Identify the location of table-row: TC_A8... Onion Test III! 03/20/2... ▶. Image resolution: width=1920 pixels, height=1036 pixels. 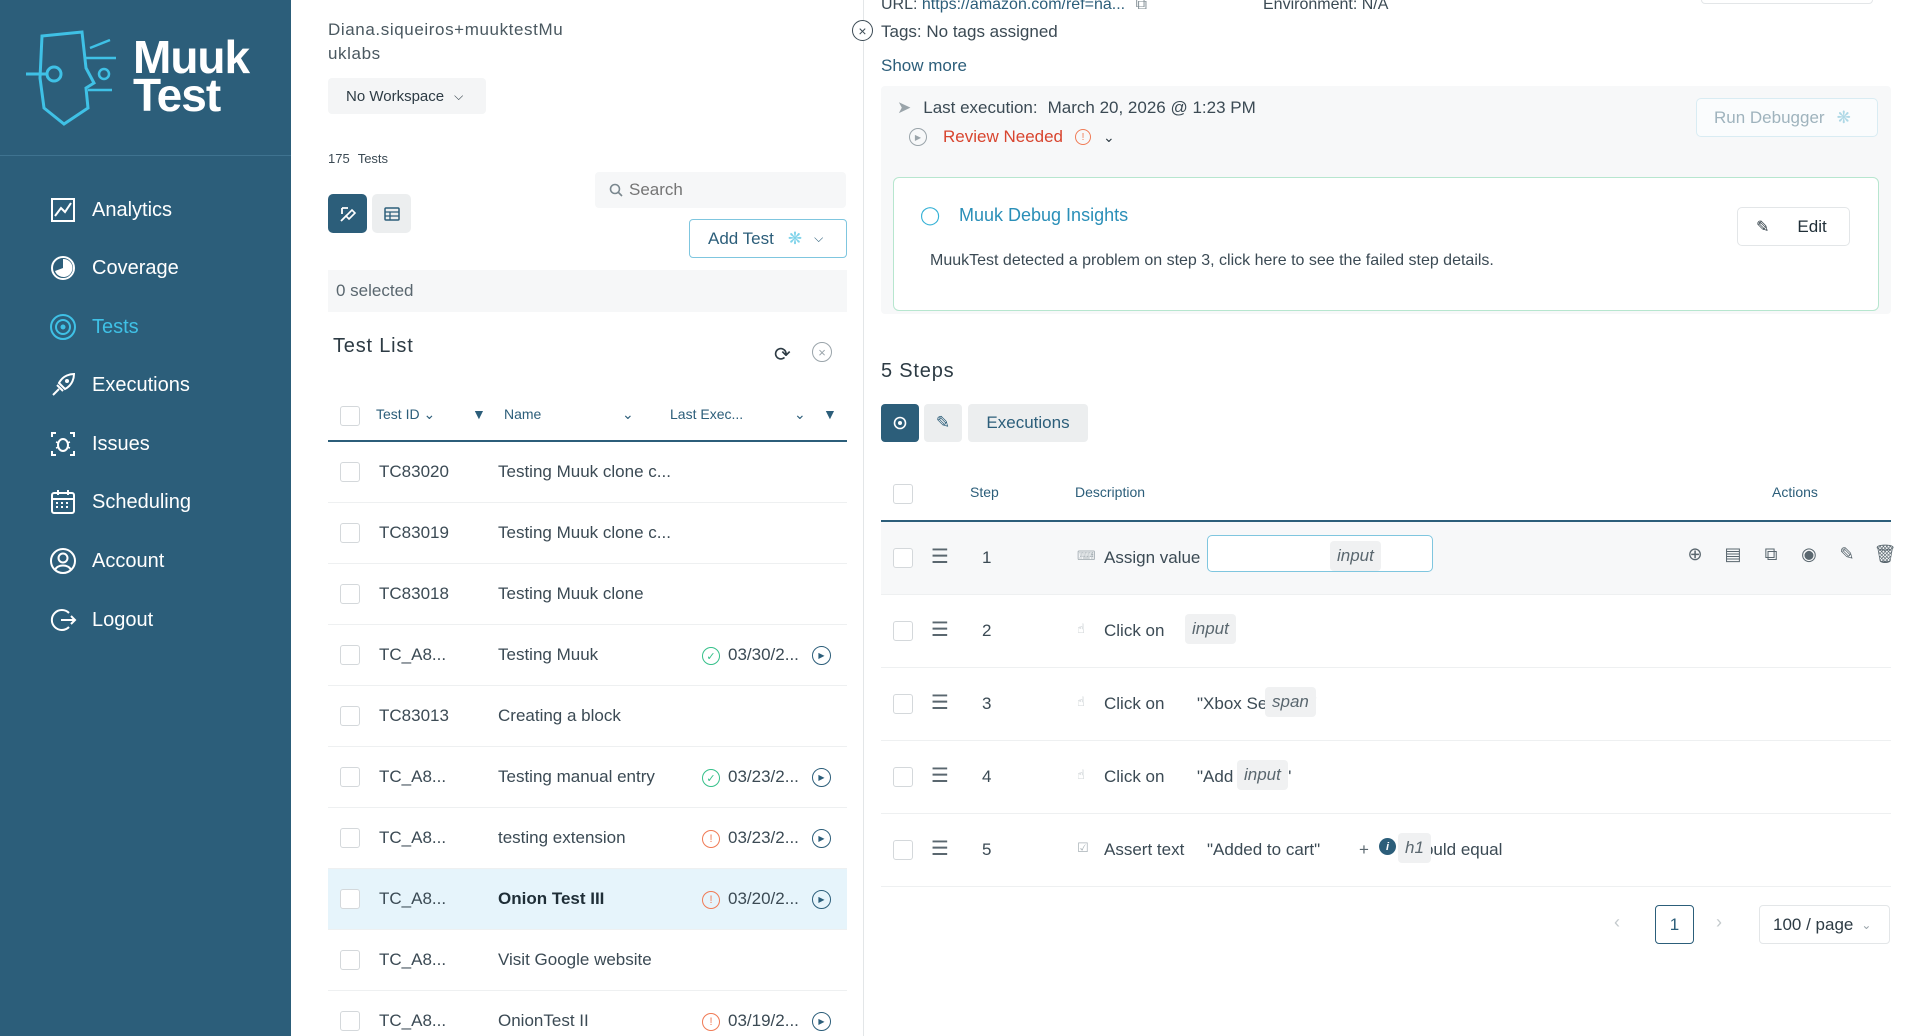
(587, 899).